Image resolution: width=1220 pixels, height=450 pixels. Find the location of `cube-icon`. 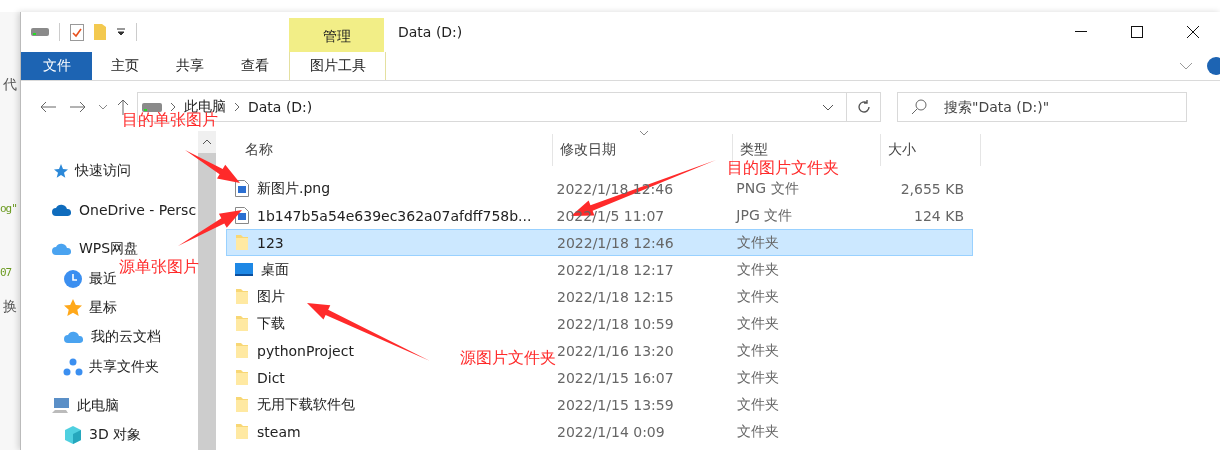

cube-icon is located at coordinates (73, 435).